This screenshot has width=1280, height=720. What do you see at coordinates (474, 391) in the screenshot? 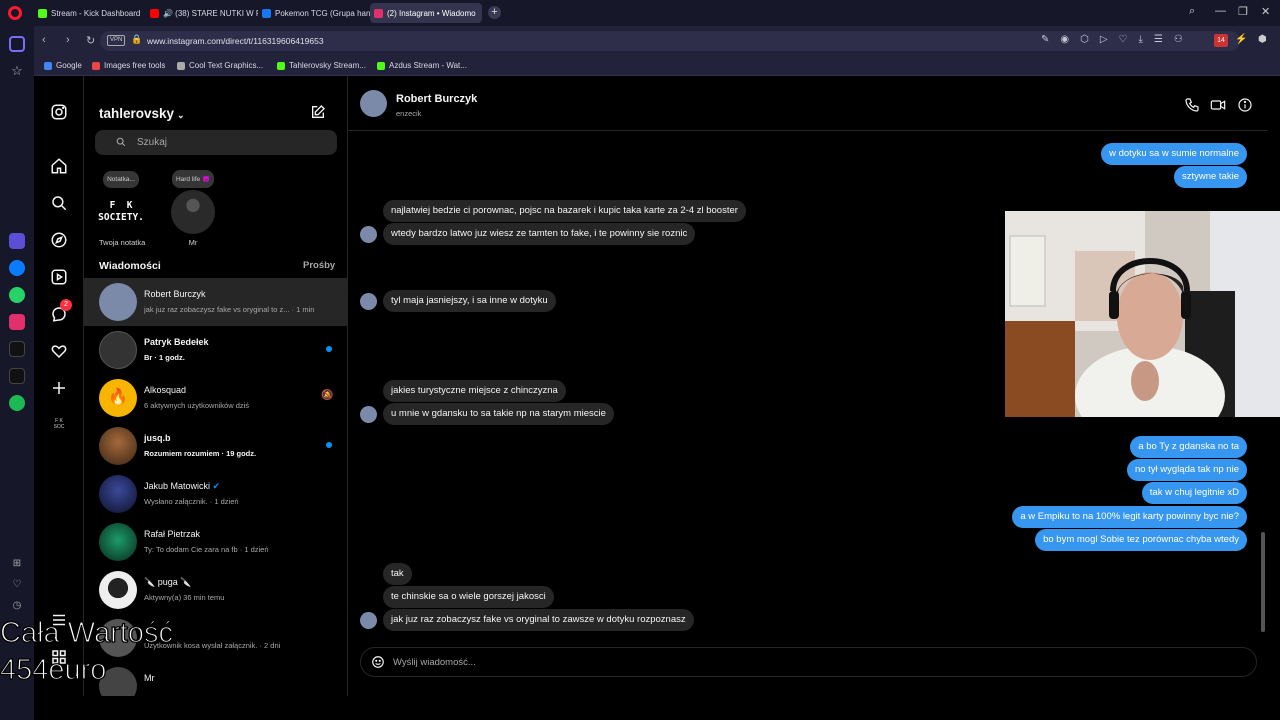
I see `message-bubble-incoming: jakies turystyczne miejsce z chinczyzna` at bounding box center [474, 391].